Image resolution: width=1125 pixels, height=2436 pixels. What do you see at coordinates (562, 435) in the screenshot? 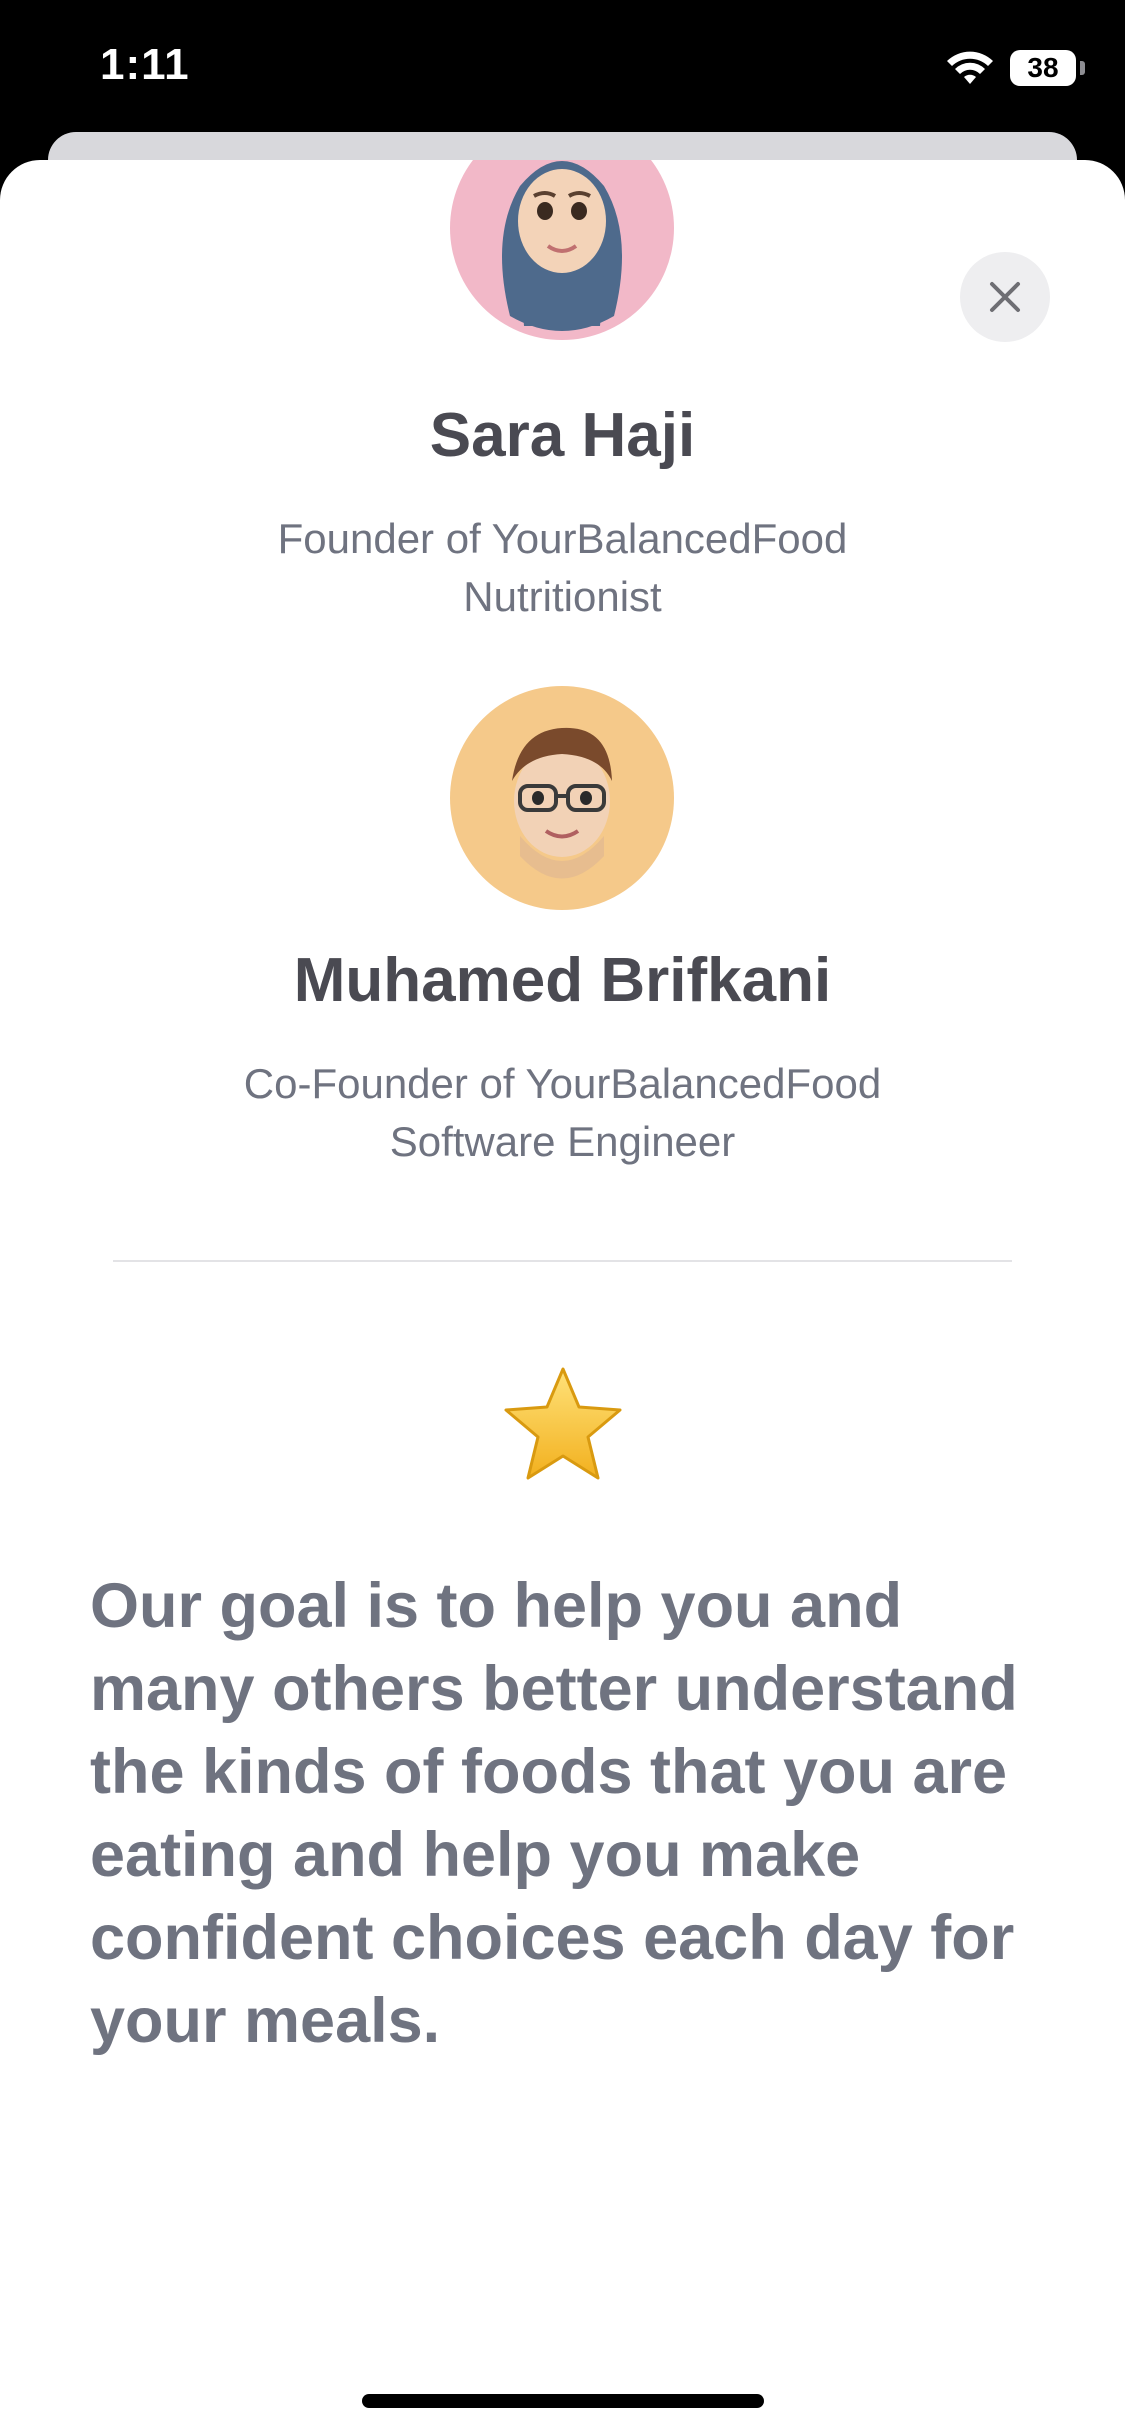
I see `person-name-sara: Sara Haji` at bounding box center [562, 435].